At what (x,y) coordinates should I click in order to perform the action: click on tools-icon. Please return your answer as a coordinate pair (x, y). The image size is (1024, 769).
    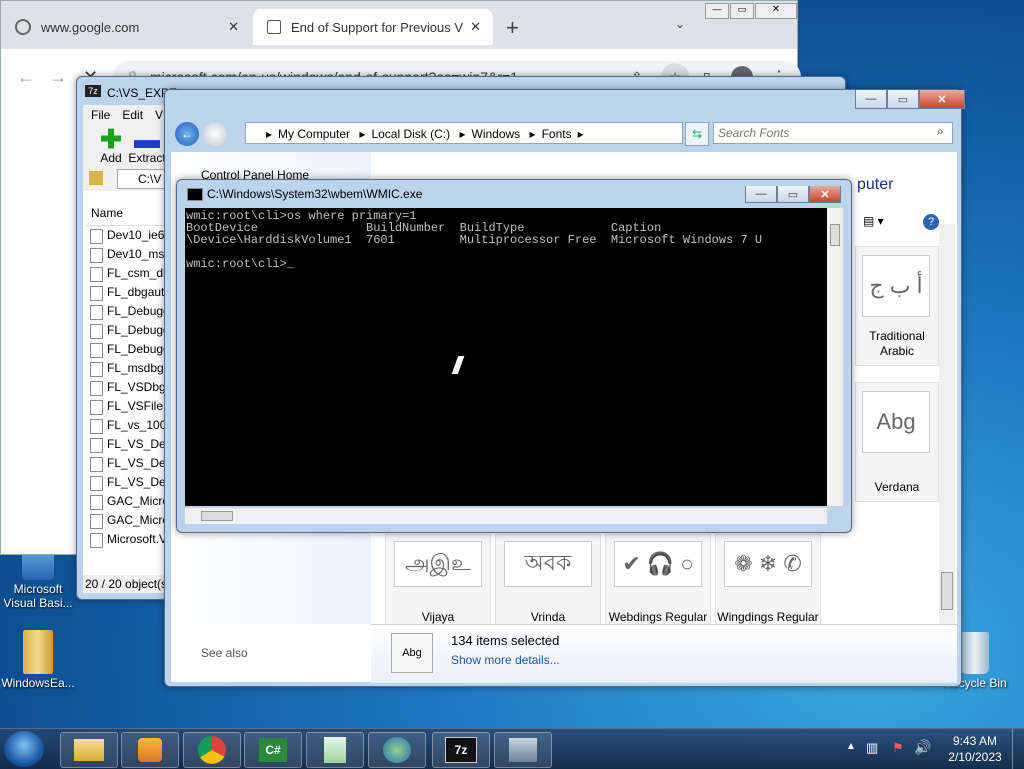
    Looking at the image, I should click on (523, 750).